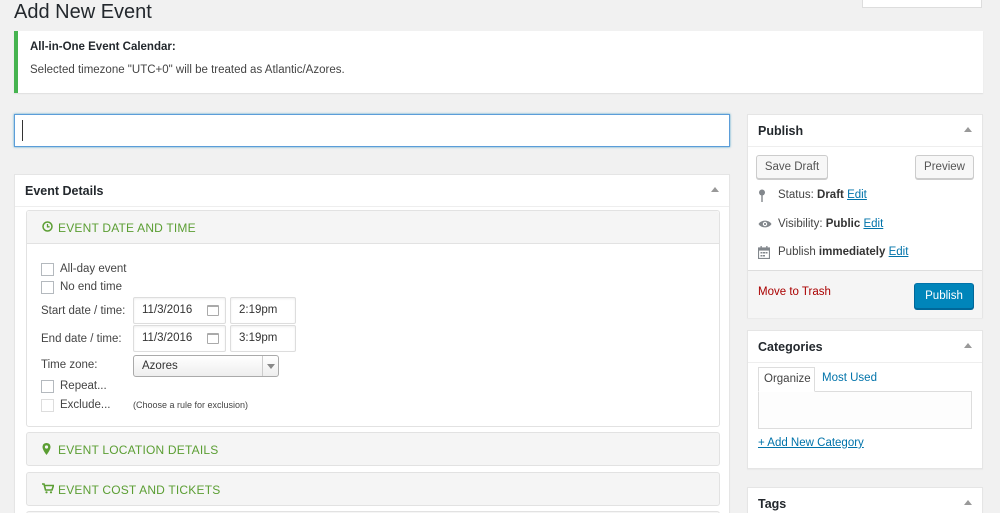  I want to click on event-details-header: Event Details, so click(372, 191).